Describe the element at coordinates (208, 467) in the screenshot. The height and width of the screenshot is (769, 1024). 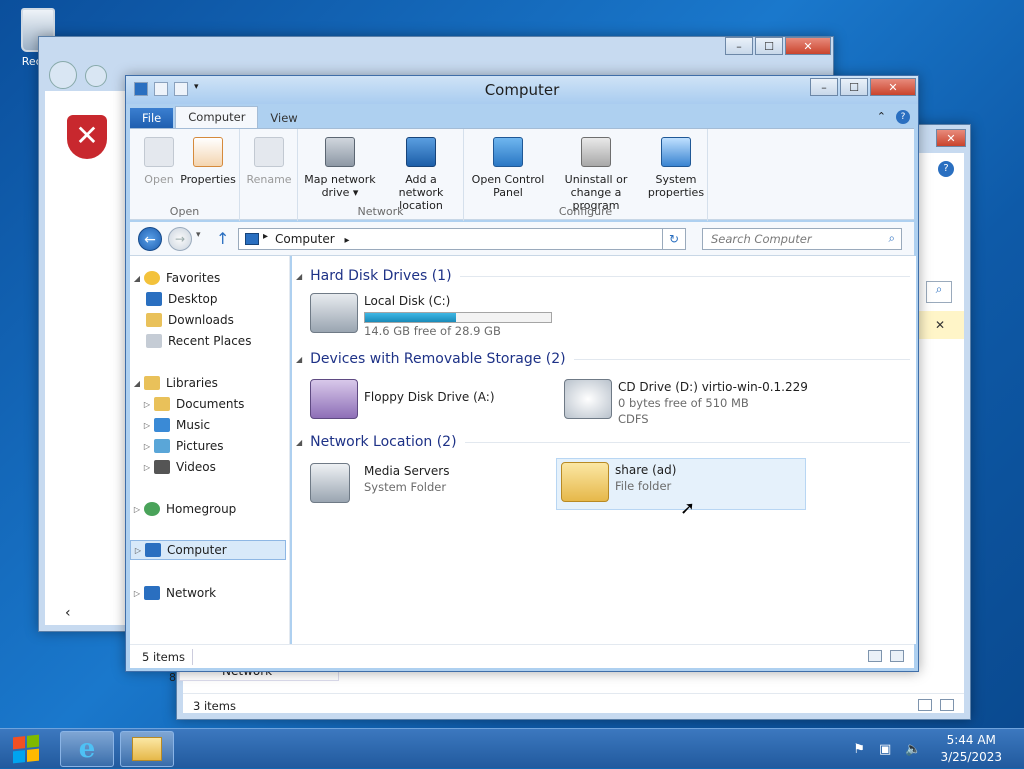
I see `nav-videos: ▷ Videos` at that location.